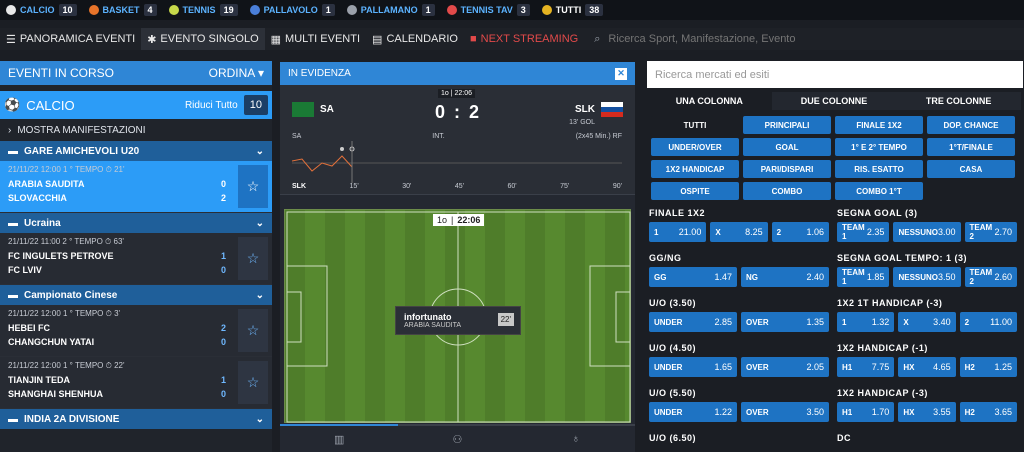 The width and height of the screenshot is (1024, 452). What do you see at coordinates (927, 322) in the screenshot?
I see `odds-button: X 3.40` at bounding box center [927, 322].